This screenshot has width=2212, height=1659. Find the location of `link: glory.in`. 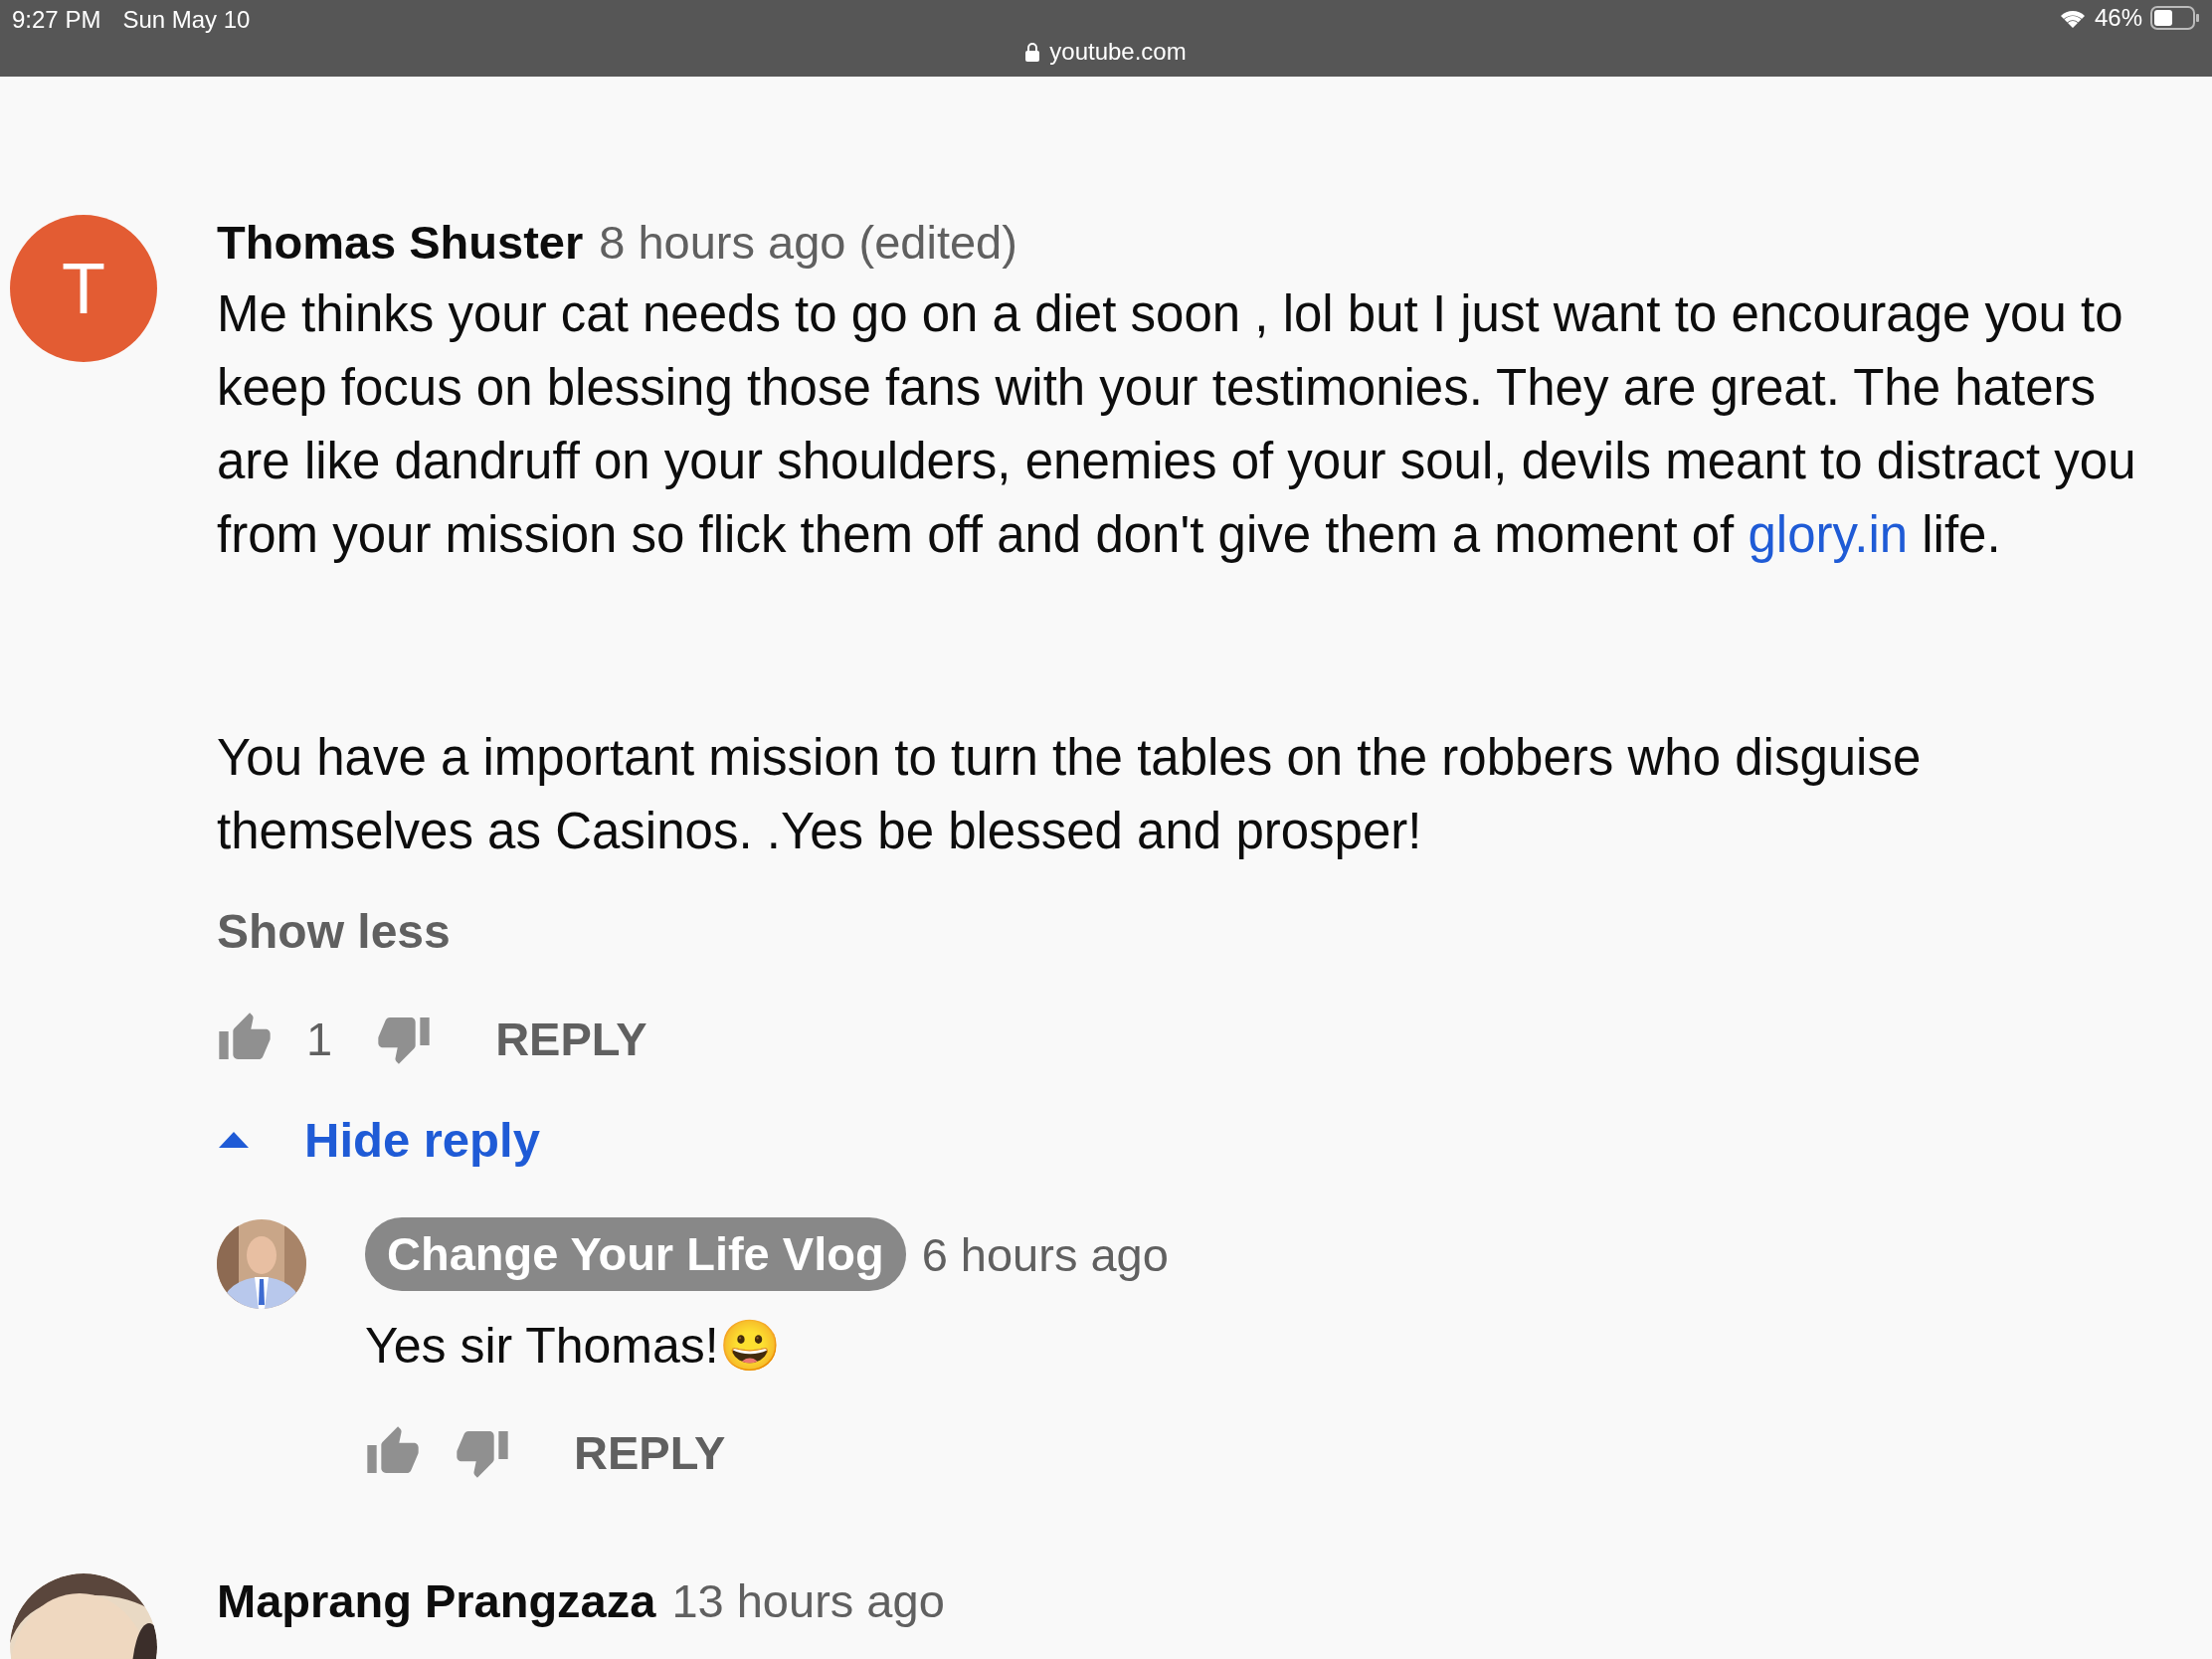

link: glory.in is located at coordinates (1828, 534).